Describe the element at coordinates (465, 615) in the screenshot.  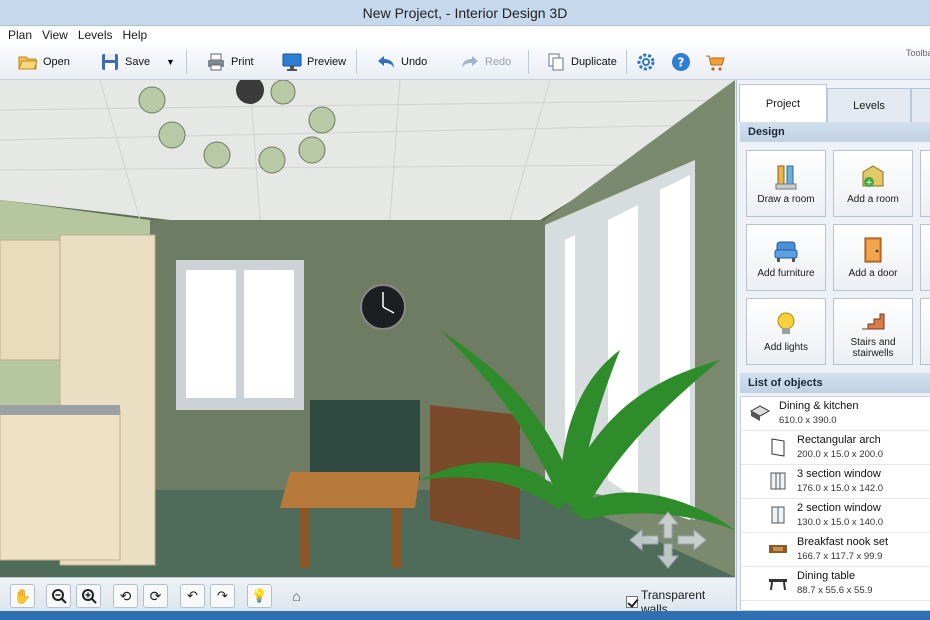
I see `status-bar` at that location.